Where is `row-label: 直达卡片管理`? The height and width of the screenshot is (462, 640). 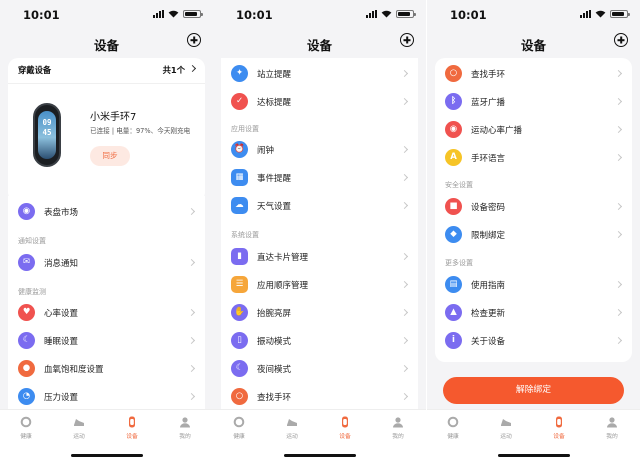
row-label: 直达卡片管理 is located at coordinates (283, 258).